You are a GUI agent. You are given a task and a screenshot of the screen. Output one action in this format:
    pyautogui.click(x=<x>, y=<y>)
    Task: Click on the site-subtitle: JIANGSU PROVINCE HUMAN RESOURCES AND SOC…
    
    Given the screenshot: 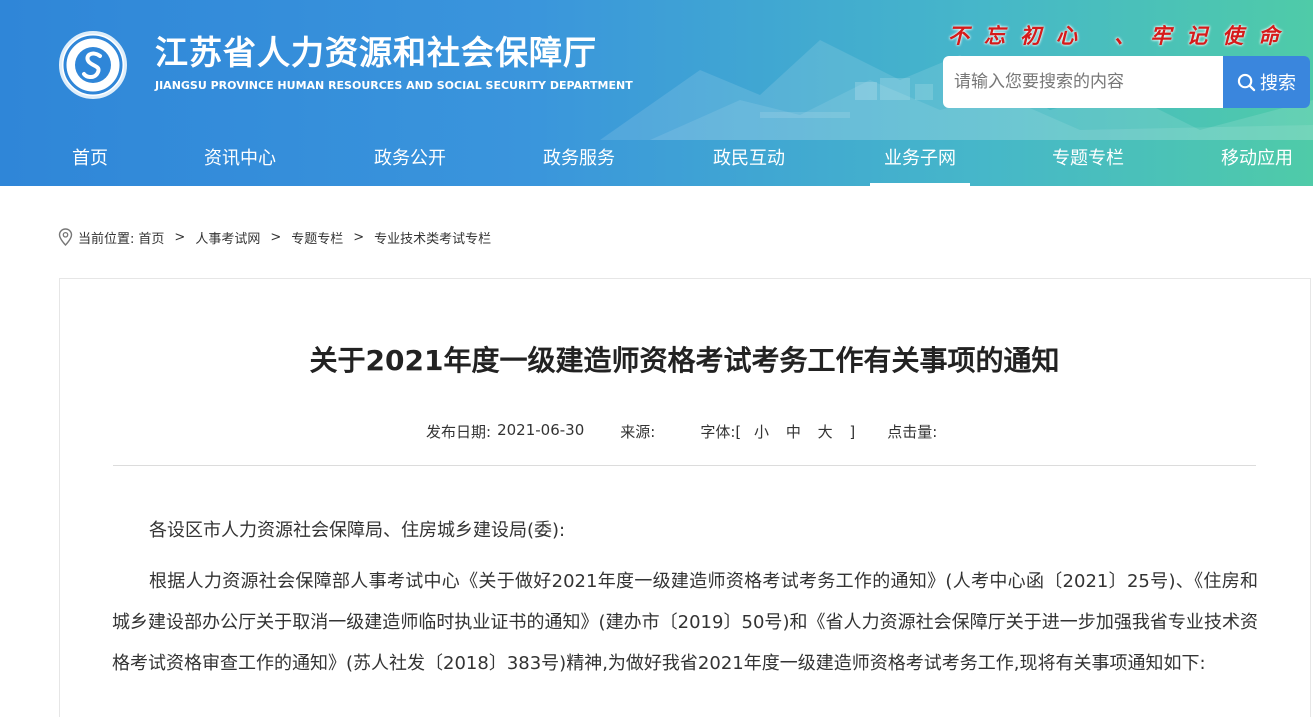 What is the action you would take?
    pyautogui.click(x=394, y=85)
    